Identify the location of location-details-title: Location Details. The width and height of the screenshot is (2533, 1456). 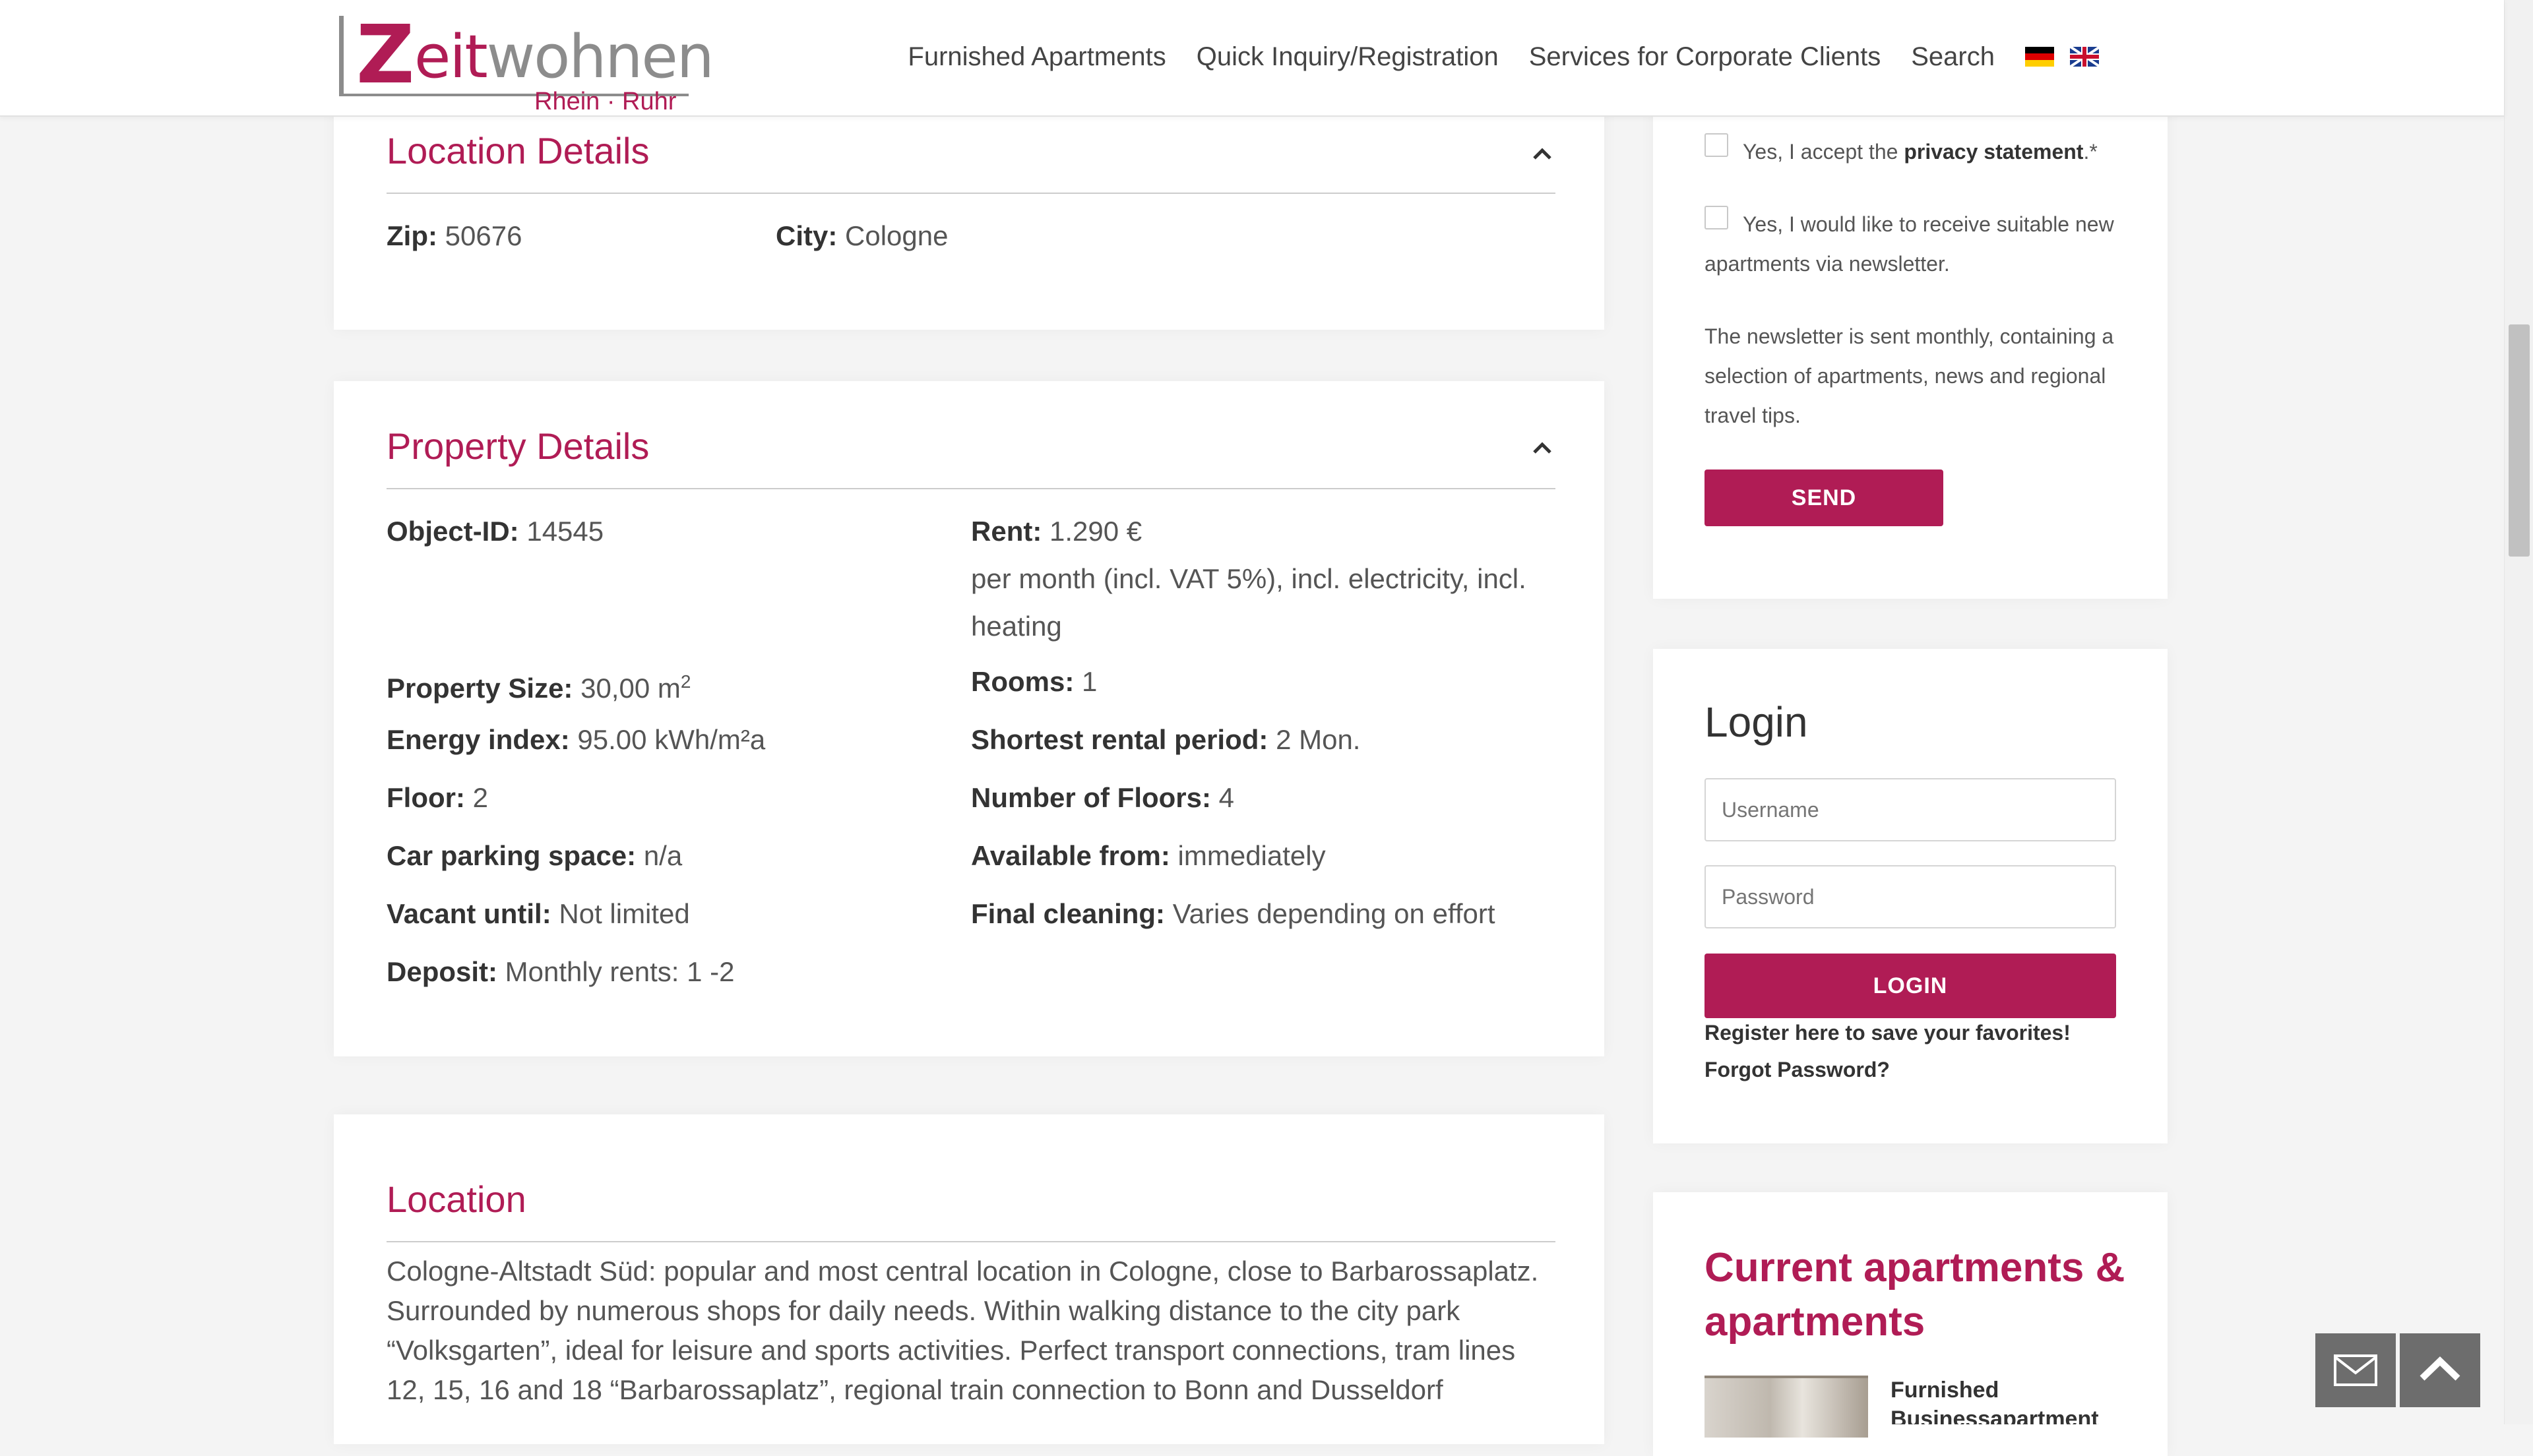
(518, 150).